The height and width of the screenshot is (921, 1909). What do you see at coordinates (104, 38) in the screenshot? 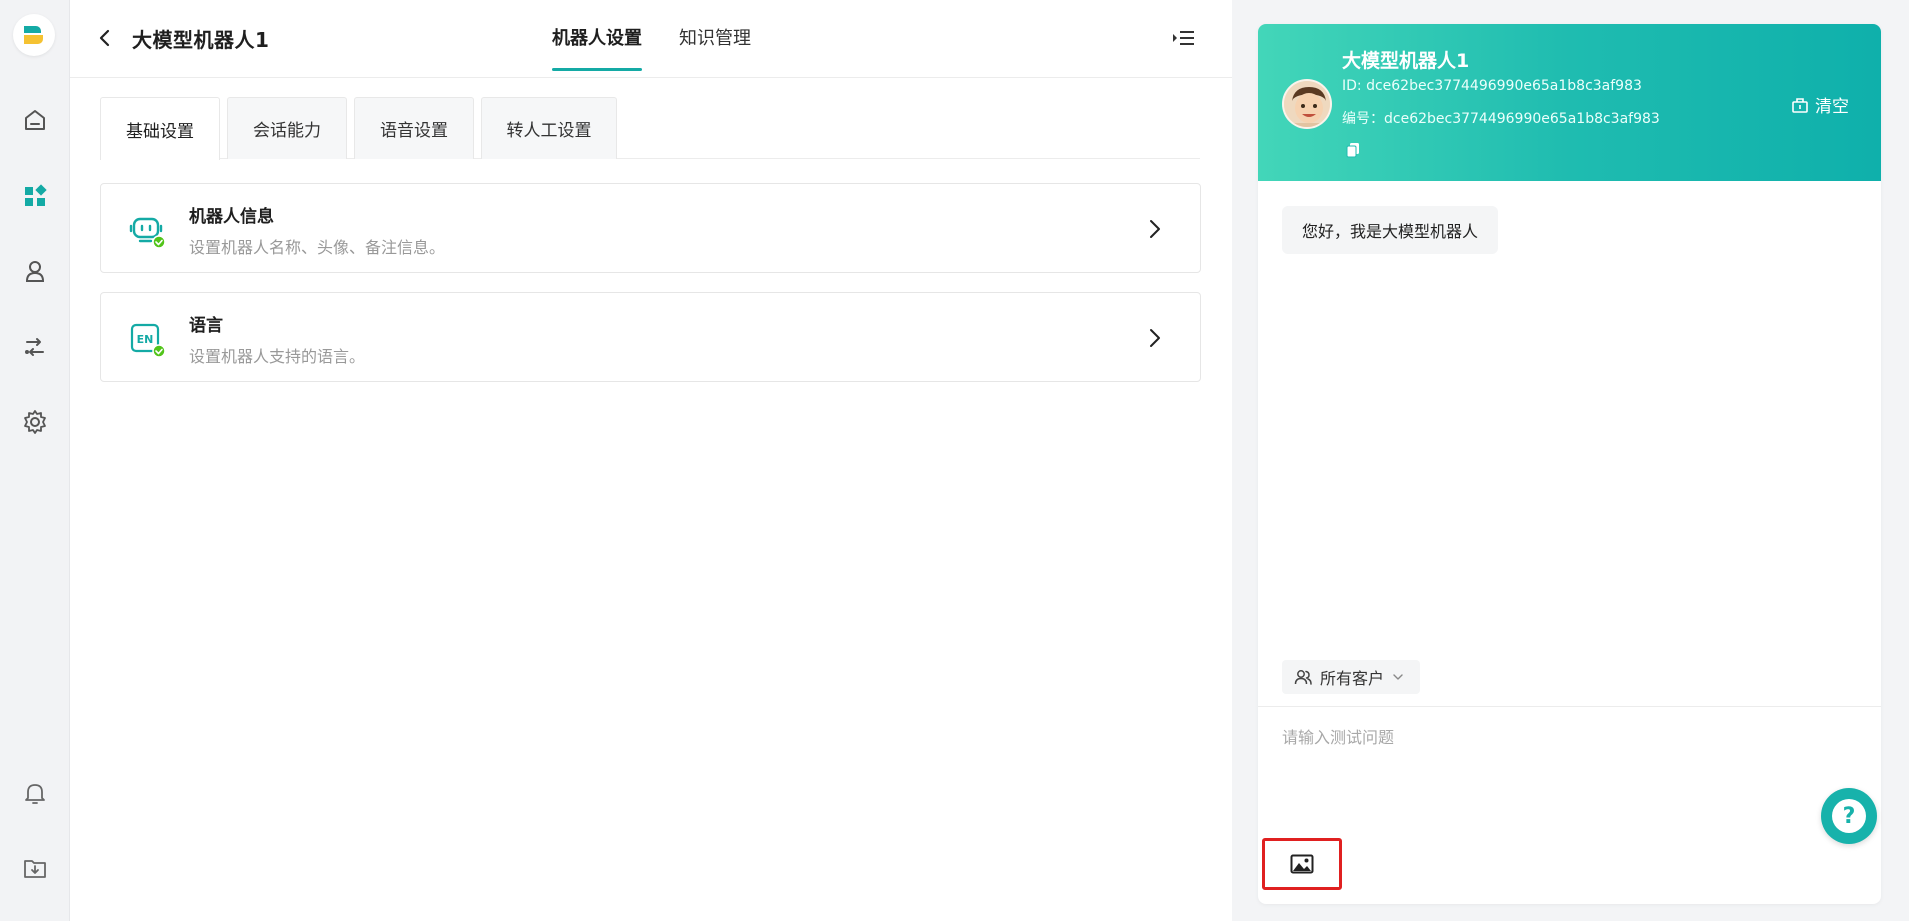
I see `chevron-left-icon` at bounding box center [104, 38].